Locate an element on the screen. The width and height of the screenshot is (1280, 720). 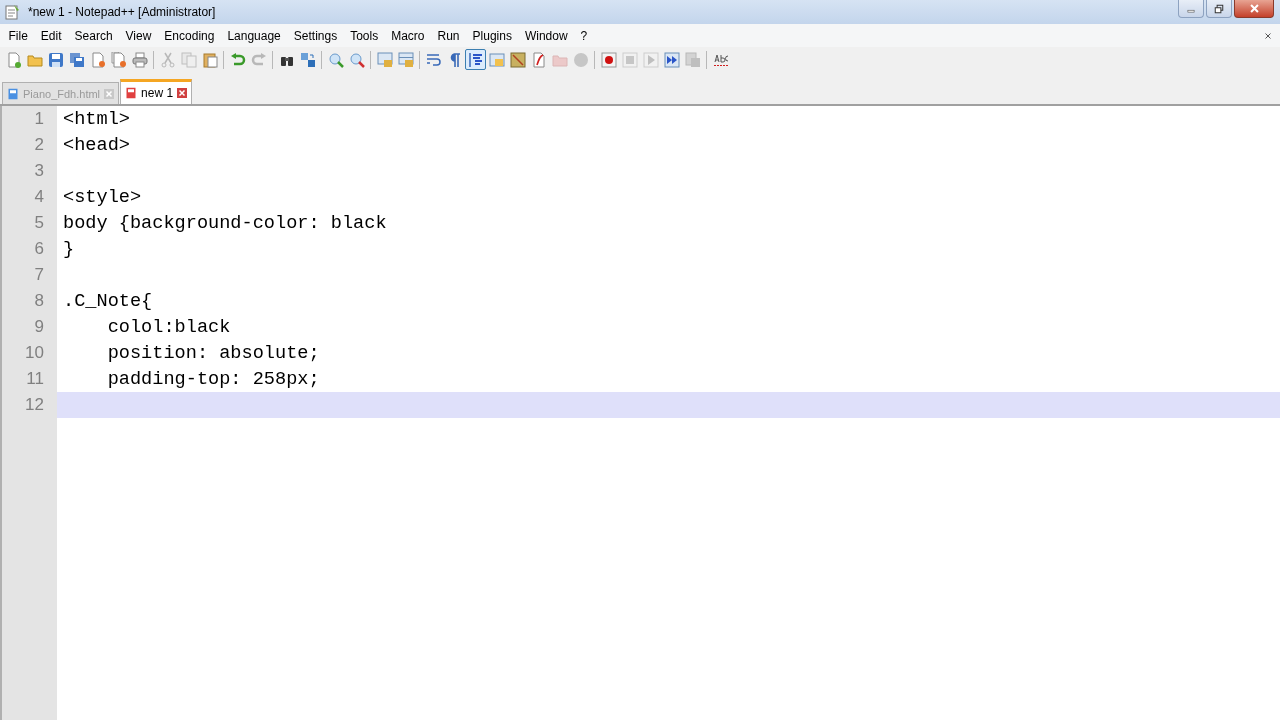
file-tab: new 1 is located at coordinates (156, 91).